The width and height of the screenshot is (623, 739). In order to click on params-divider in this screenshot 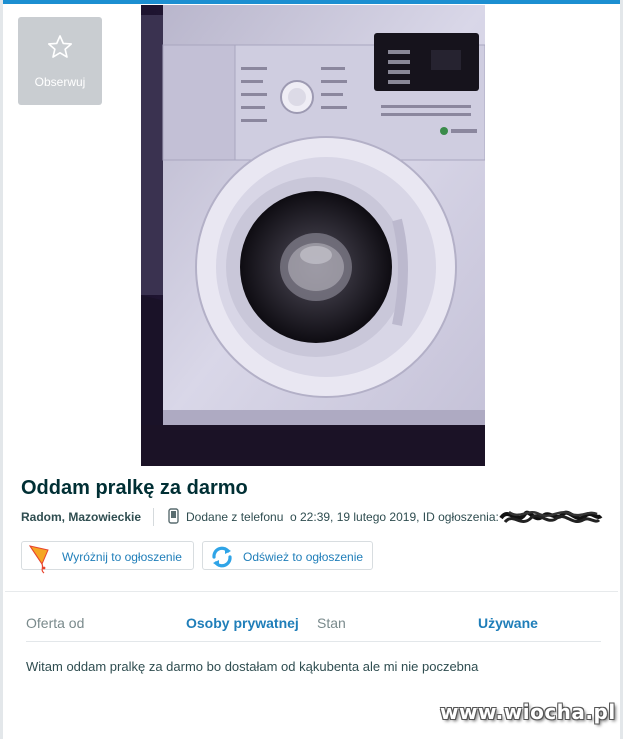, I will do `click(313, 641)`.